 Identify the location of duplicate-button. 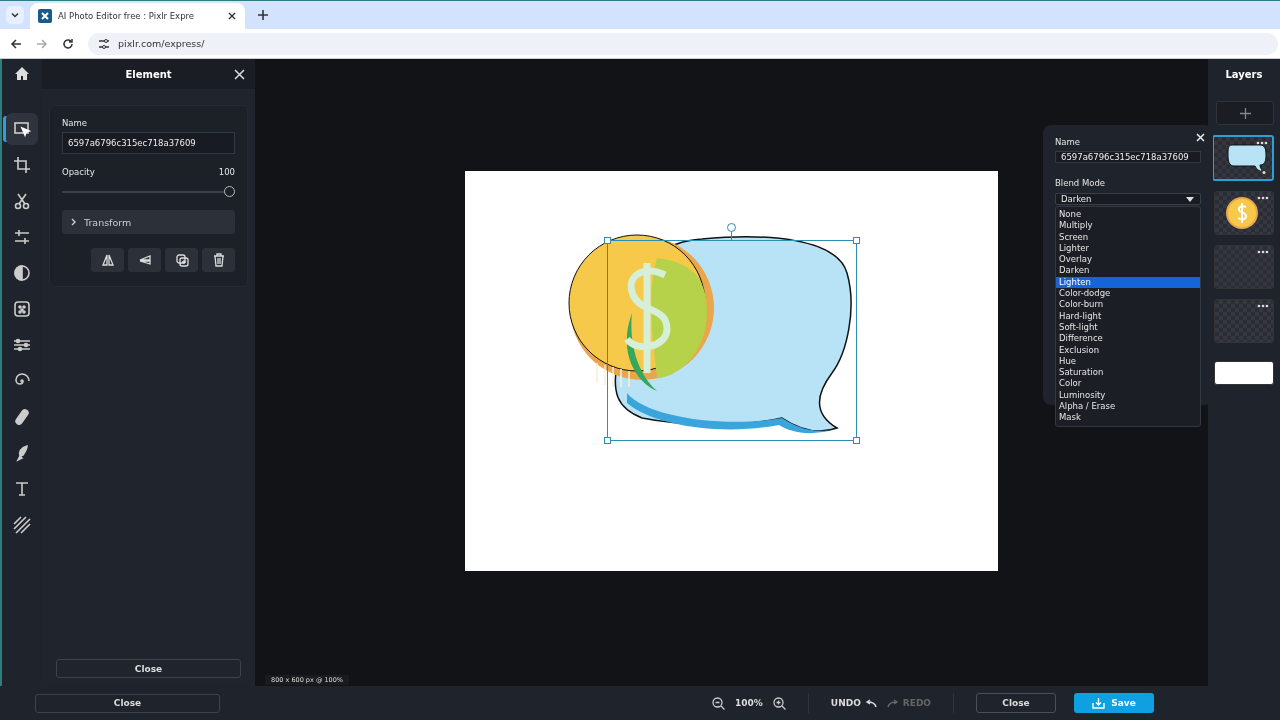
(181, 260).